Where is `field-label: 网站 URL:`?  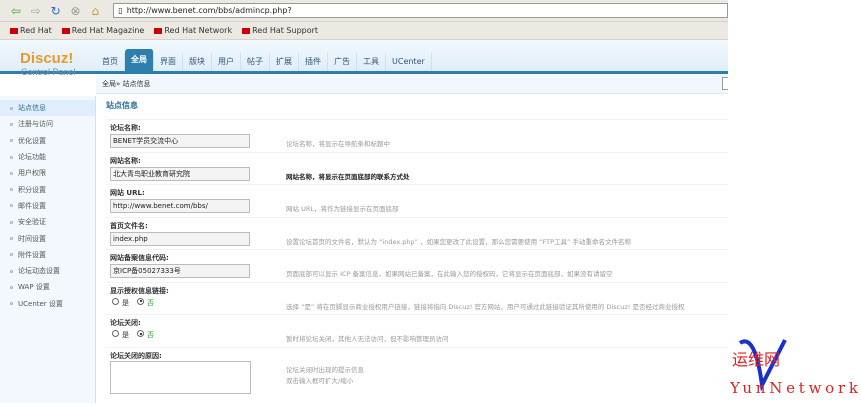 field-label: 网站 URL: is located at coordinates (127, 193).